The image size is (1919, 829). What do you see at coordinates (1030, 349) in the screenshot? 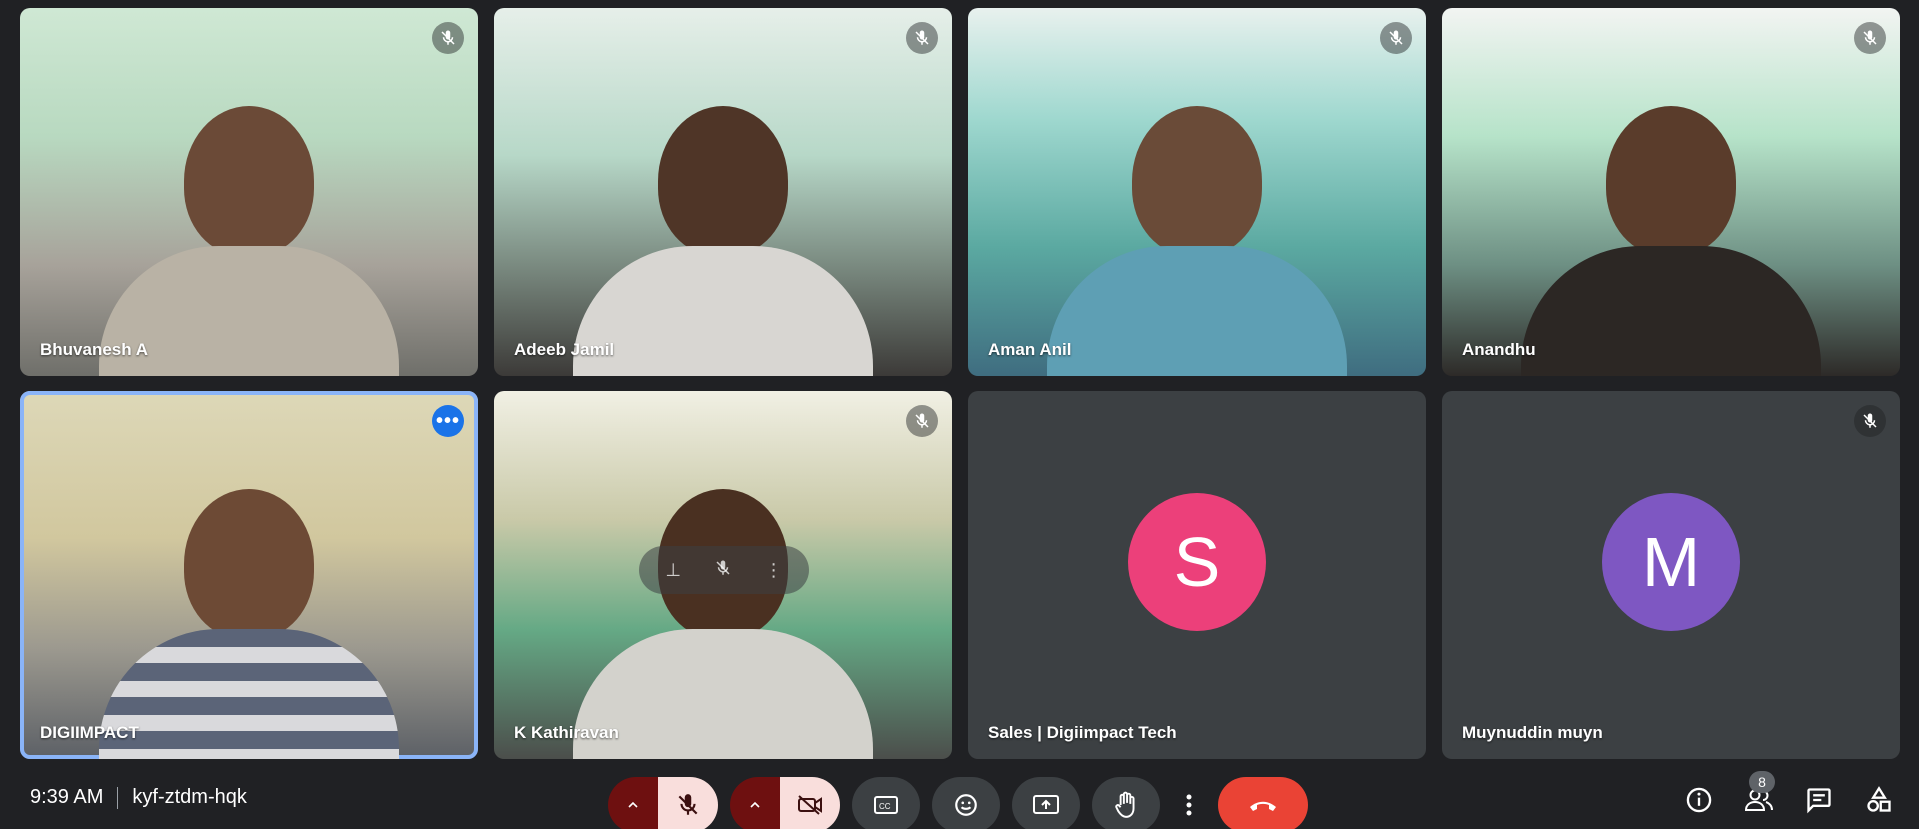
I see `participant-name: Aman Anil` at bounding box center [1030, 349].